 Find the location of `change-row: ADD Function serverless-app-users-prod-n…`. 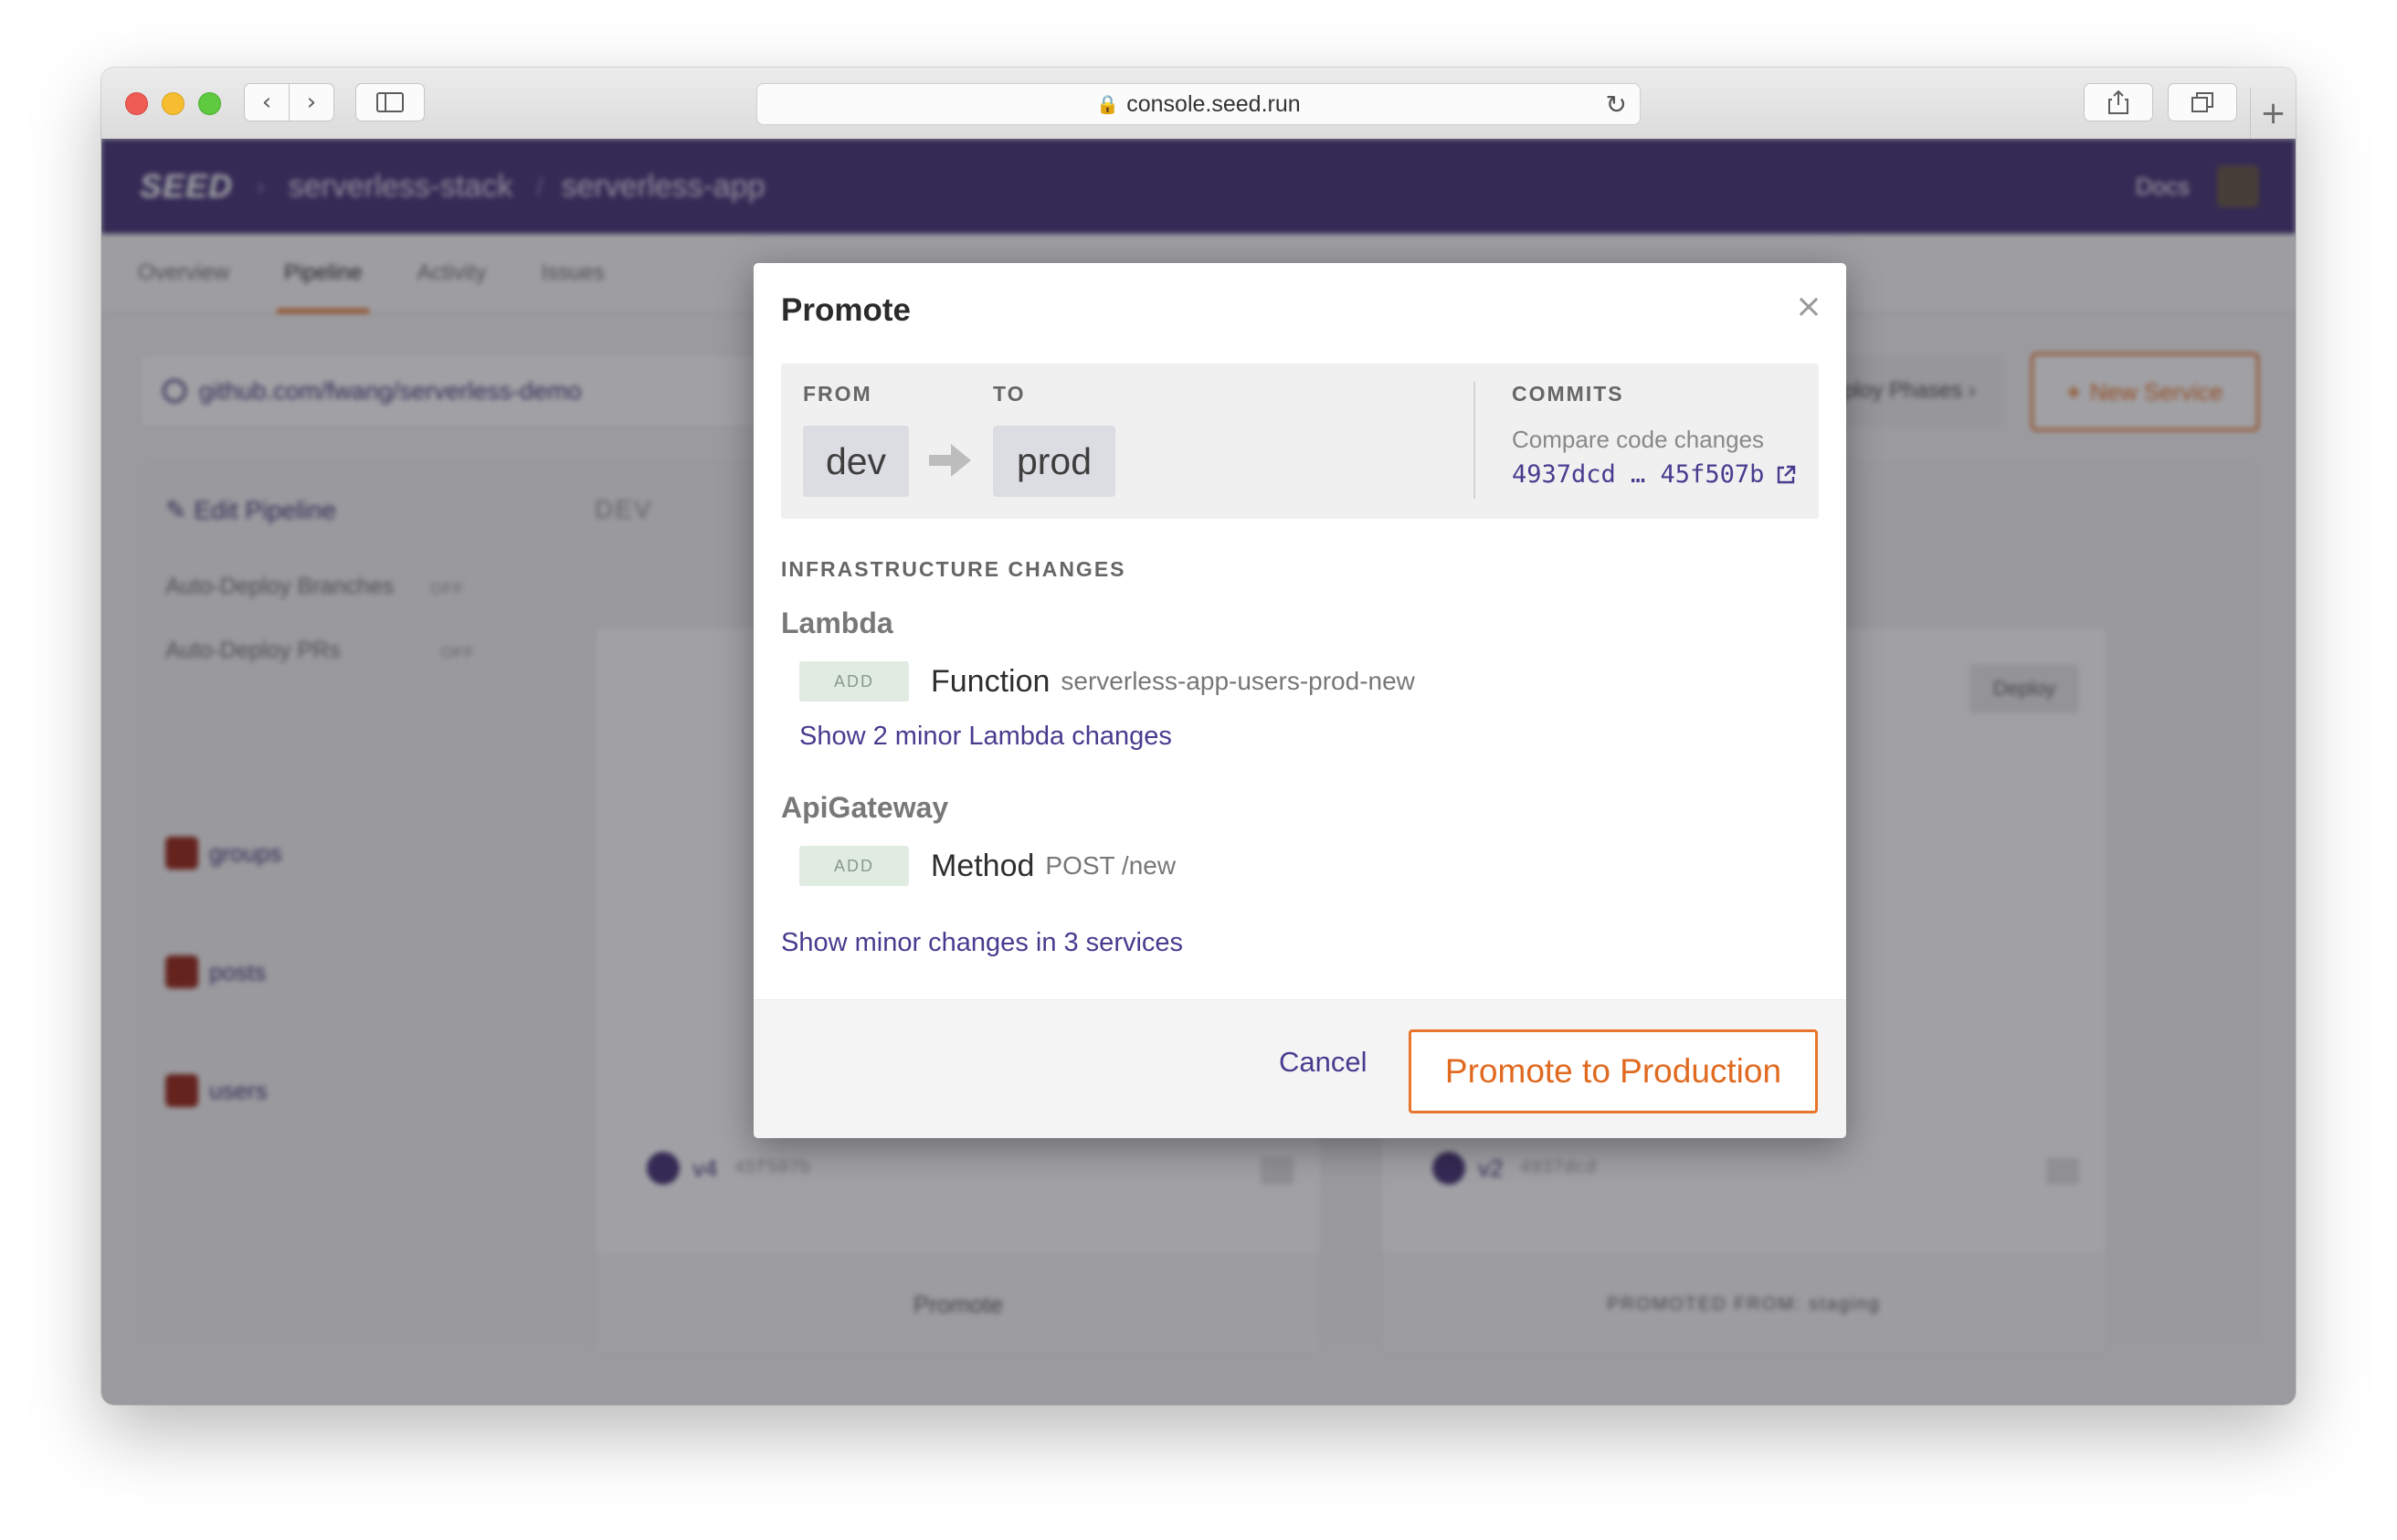

change-row: ADD Function serverless-app-users-prod-n… is located at coordinates (1107, 681).